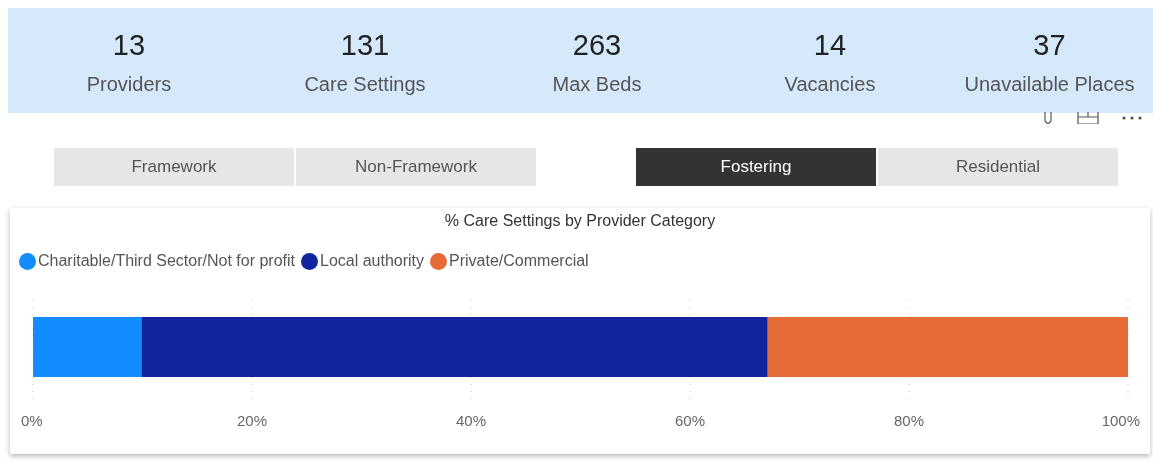 The width and height of the screenshot is (1153, 464). What do you see at coordinates (129, 45) in the screenshot?
I see `kpi-value: 13` at bounding box center [129, 45].